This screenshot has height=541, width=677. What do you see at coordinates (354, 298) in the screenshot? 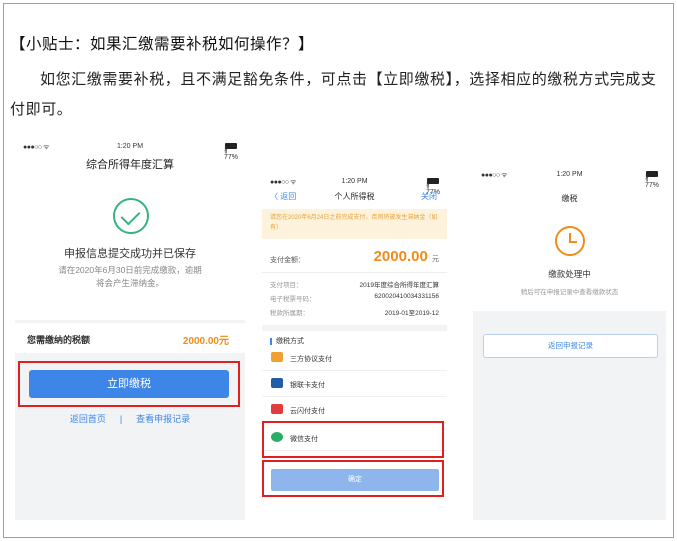
I see `info-row-ticket: 电子税票号码： 620020410034331156` at bounding box center [354, 298].